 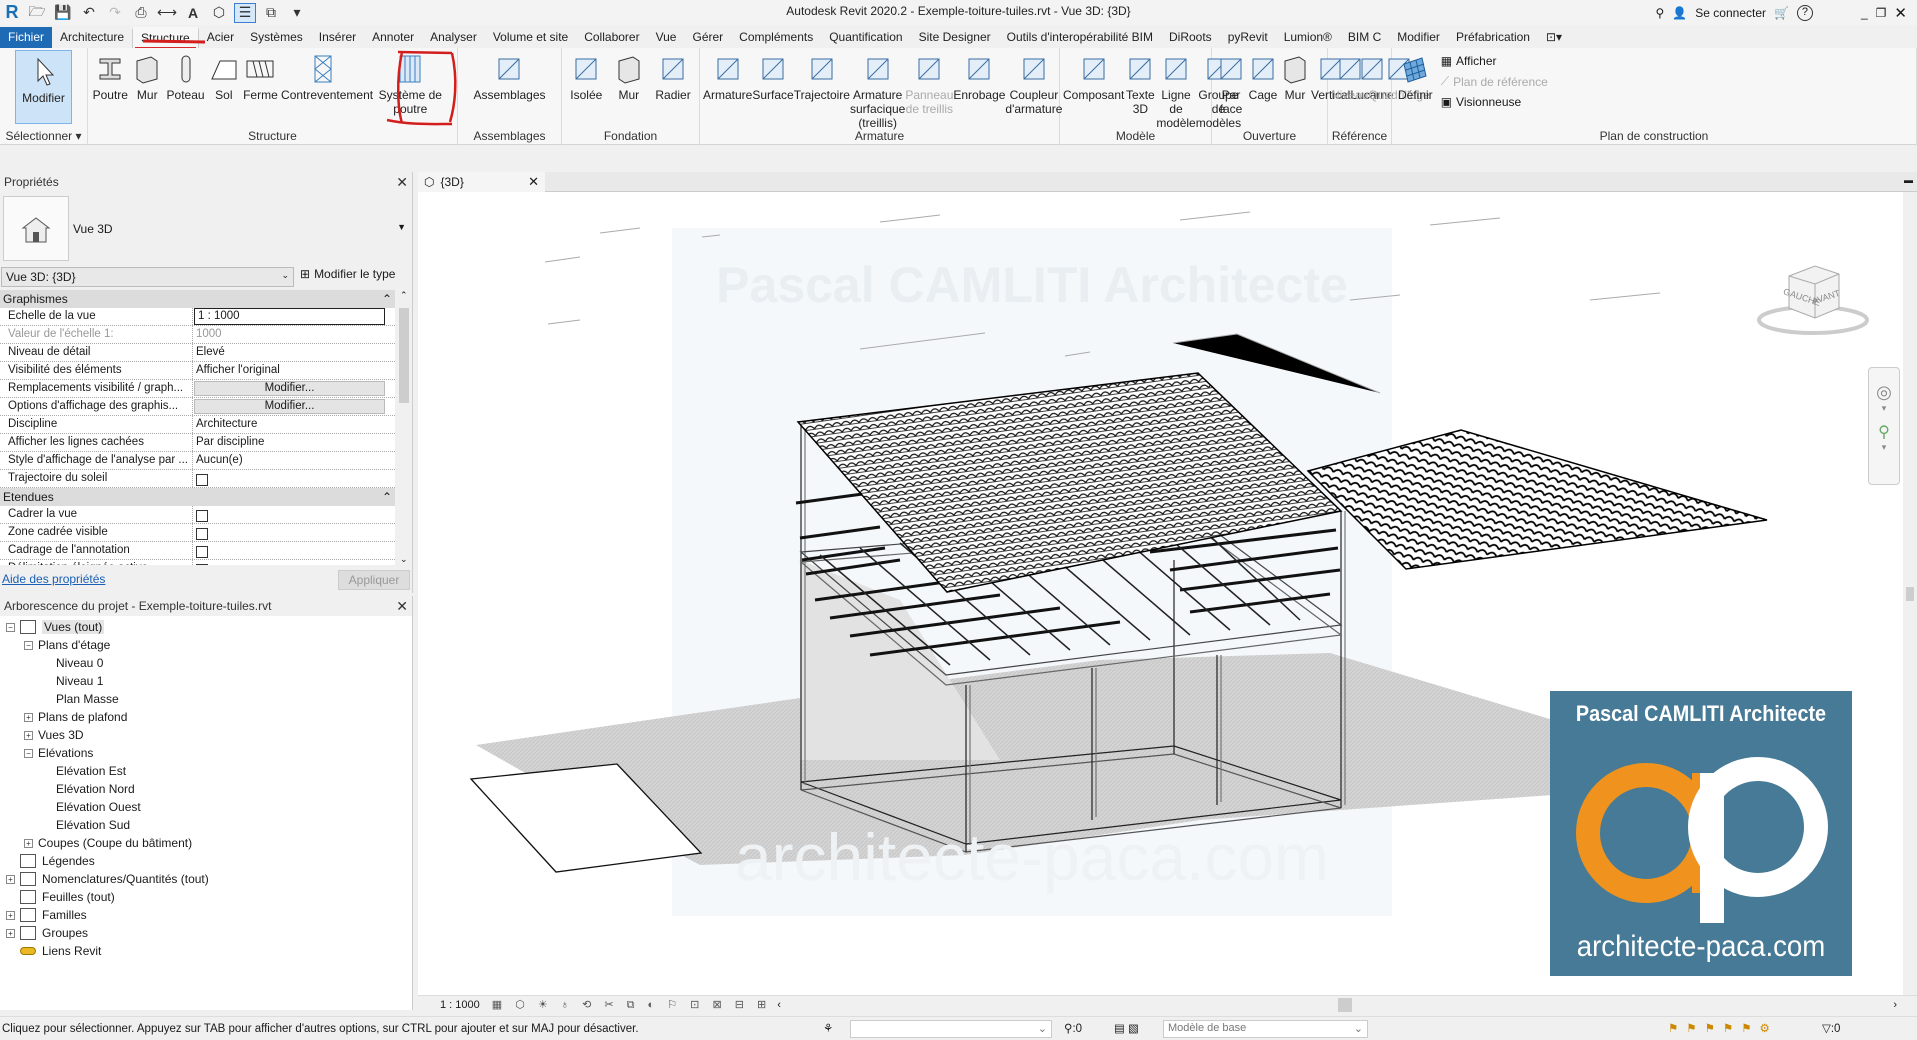 What do you see at coordinates (43, 87) in the screenshot?
I see `modify-button: Modifier` at bounding box center [43, 87].